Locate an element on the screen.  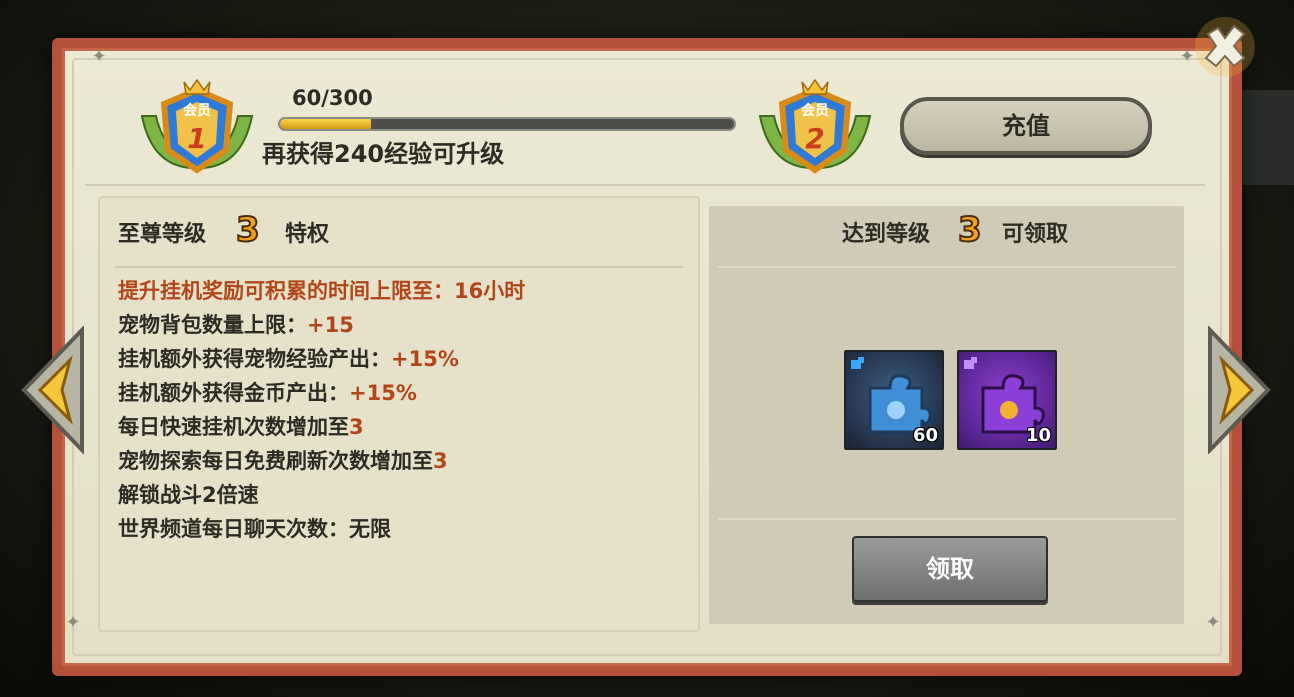
next-vip-badge: 会员 2 is located at coordinates (815, 126).